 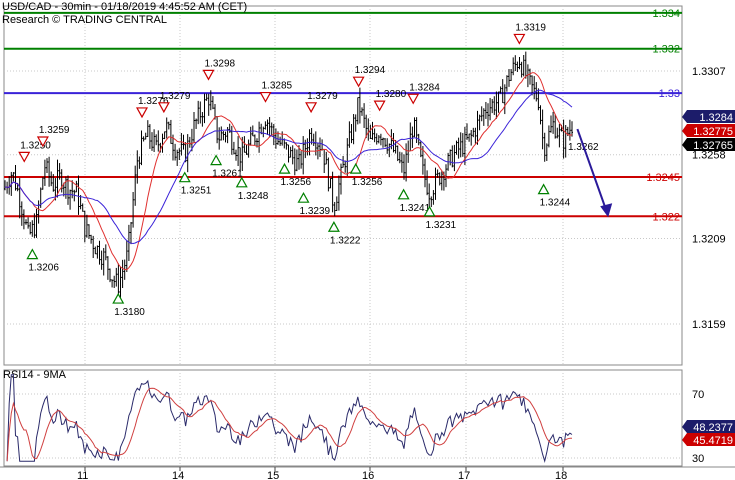 What do you see at coordinates (666, 50) in the screenshot?
I see `key-level-label: 1.332` at bounding box center [666, 50].